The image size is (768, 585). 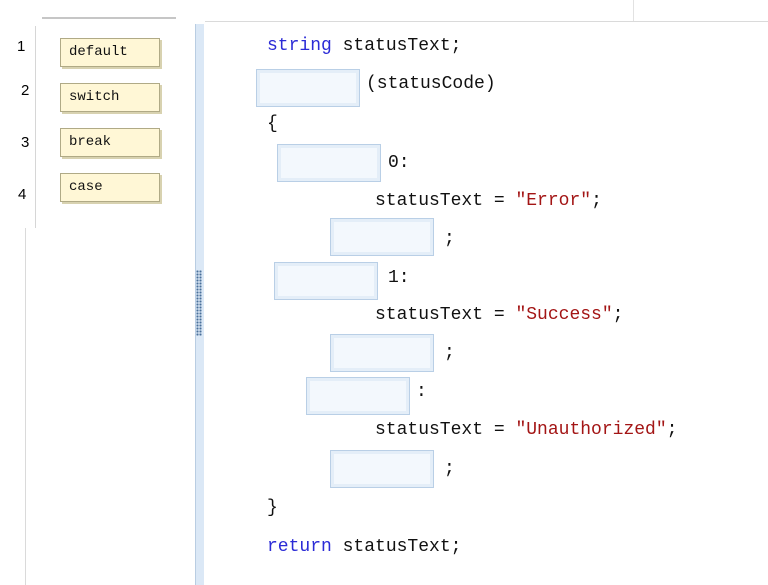 What do you see at coordinates (35, 127) in the screenshot?
I see `choices-panel-left-border` at bounding box center [35, 127].